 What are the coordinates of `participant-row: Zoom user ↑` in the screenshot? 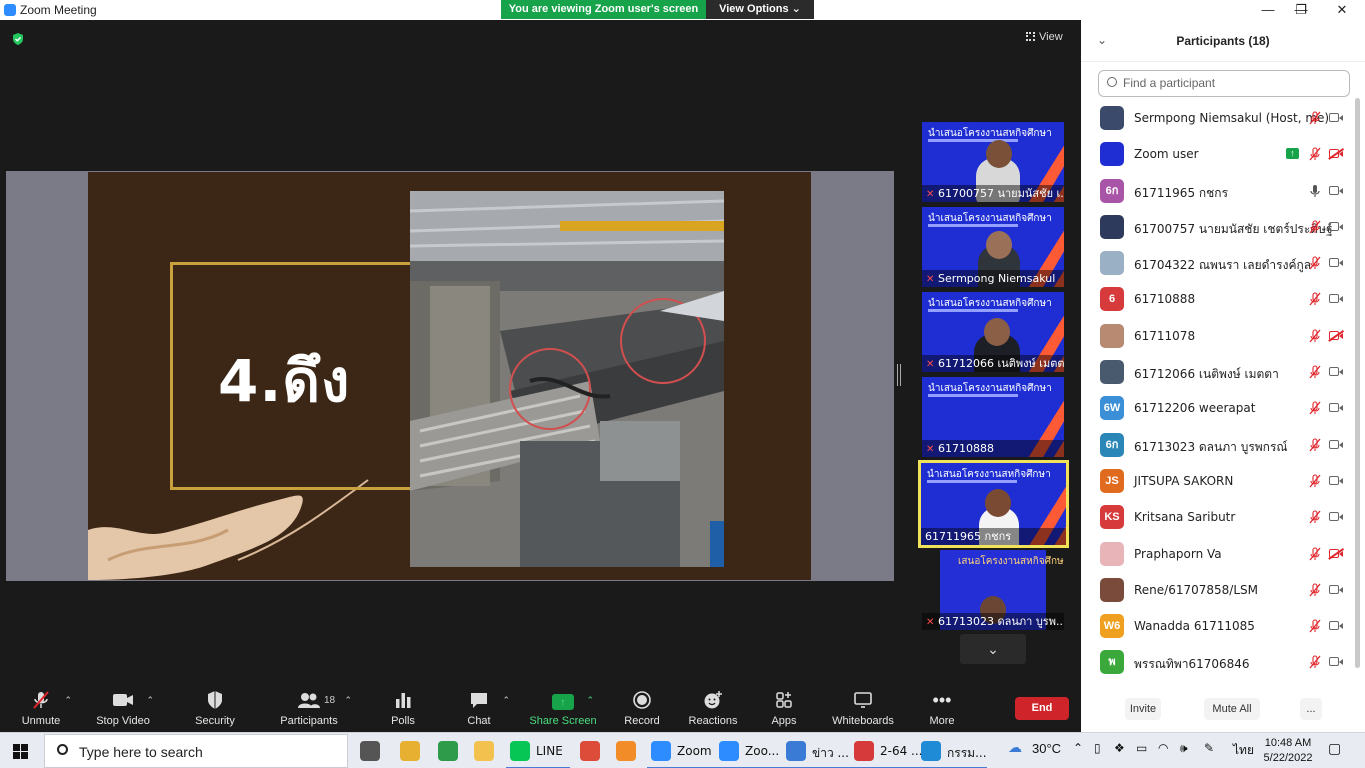 It's located at (1217, 154).